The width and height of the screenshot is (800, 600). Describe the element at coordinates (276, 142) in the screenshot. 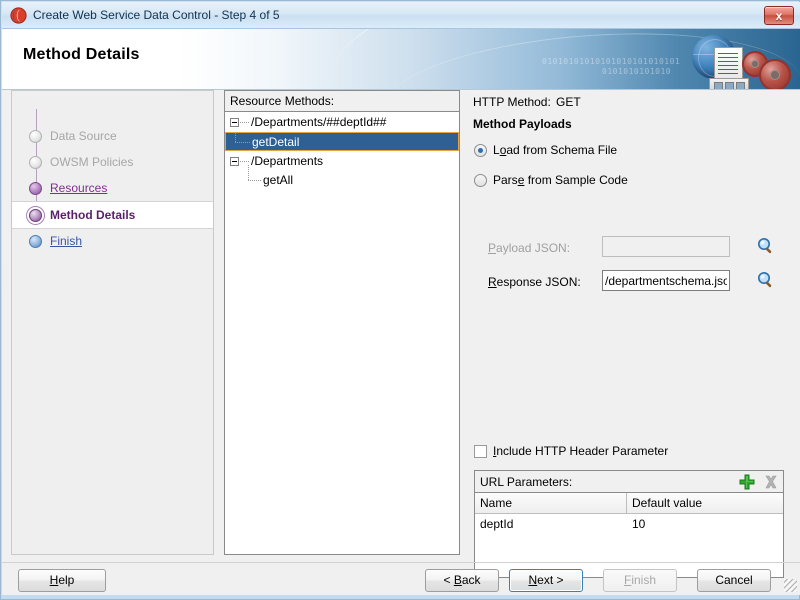

I see `tree-node-label: getDetail` at that location.